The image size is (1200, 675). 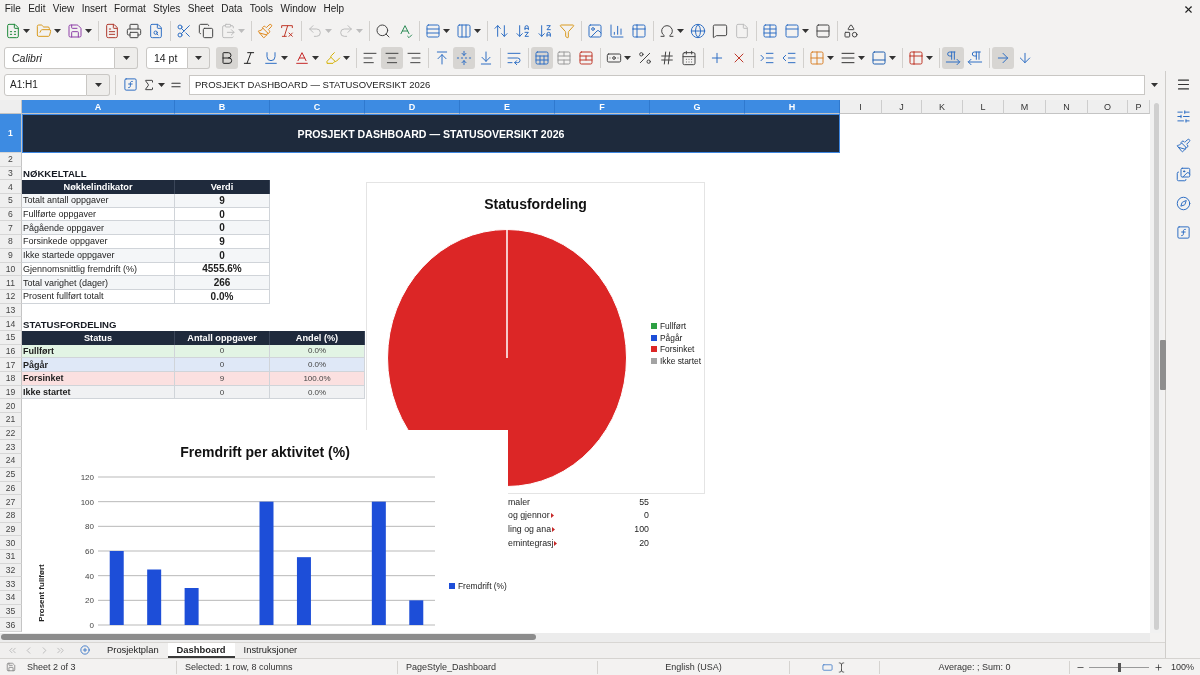 I want to click on zoom-in-button, so click(x=1158, y=667).